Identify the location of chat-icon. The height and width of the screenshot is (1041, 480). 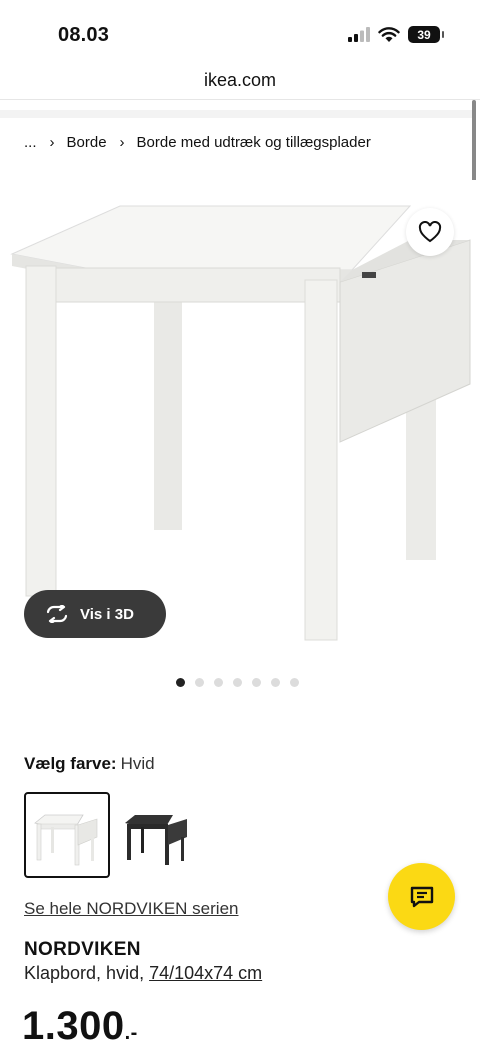
(421, 896).